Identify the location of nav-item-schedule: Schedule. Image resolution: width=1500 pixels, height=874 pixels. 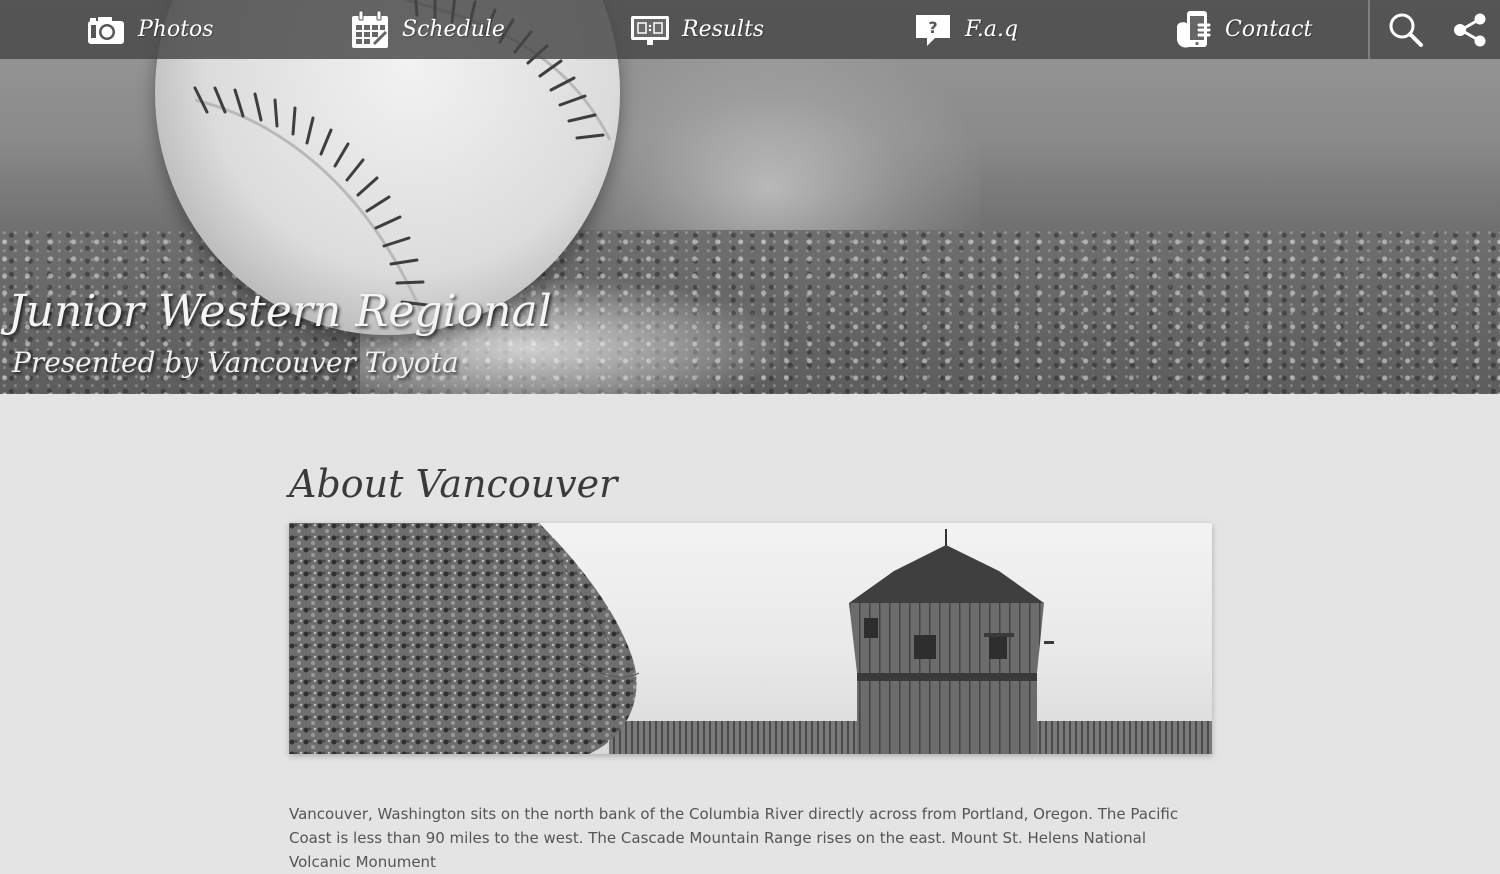
(427, 29).